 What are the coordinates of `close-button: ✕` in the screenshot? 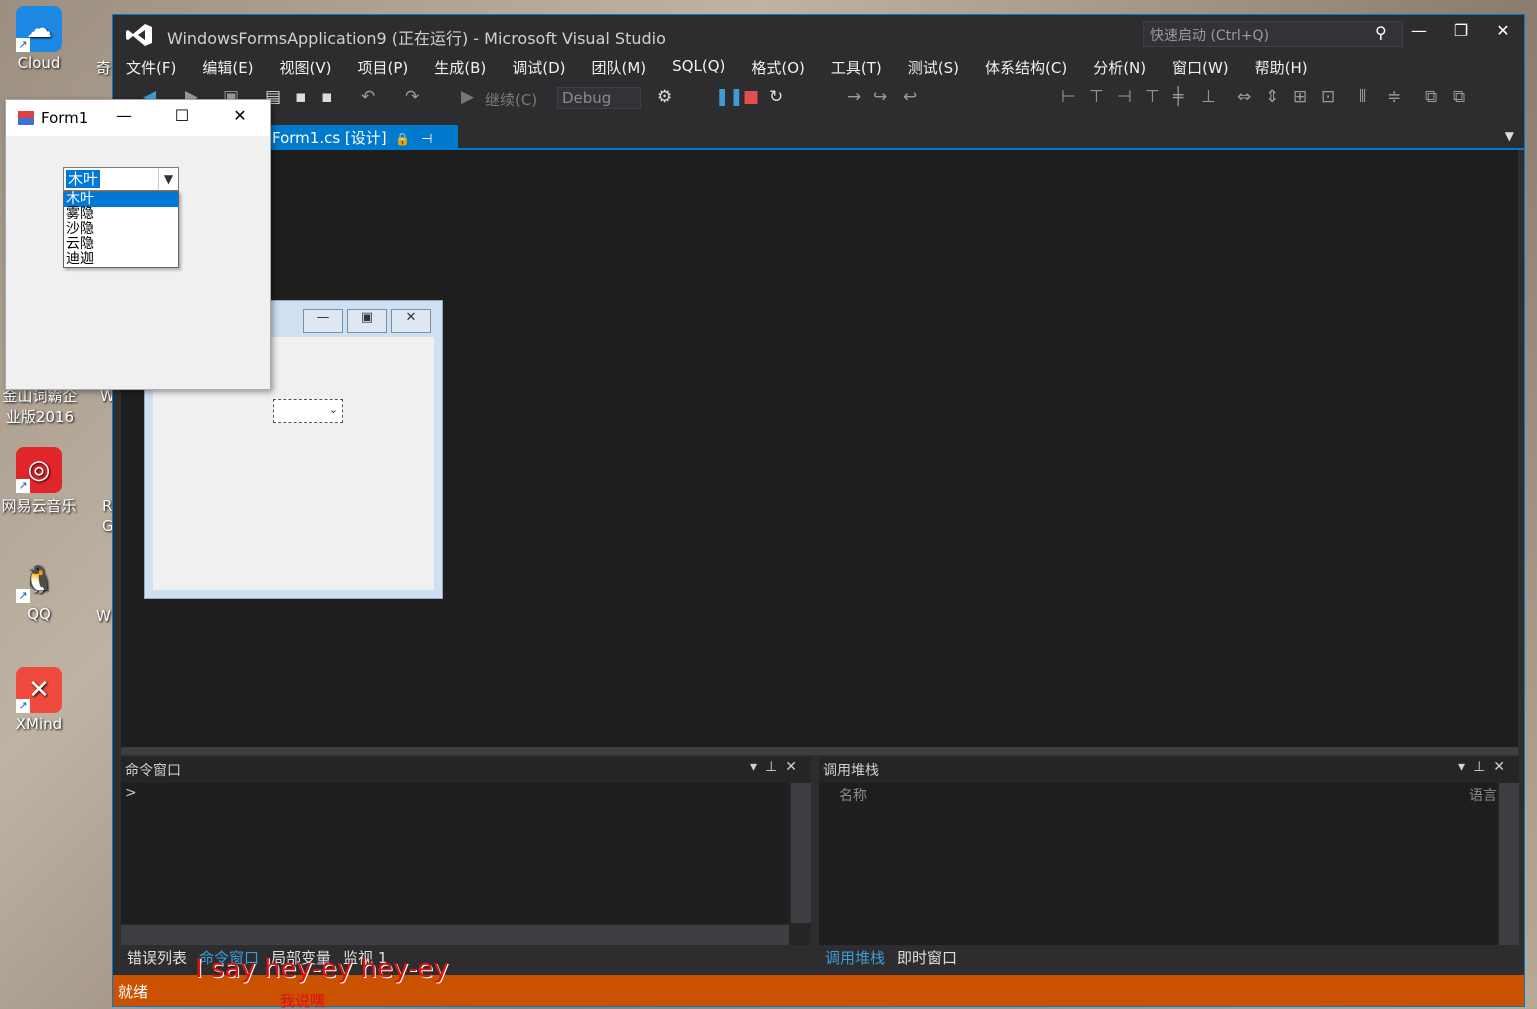 It's located at (1503, 33).